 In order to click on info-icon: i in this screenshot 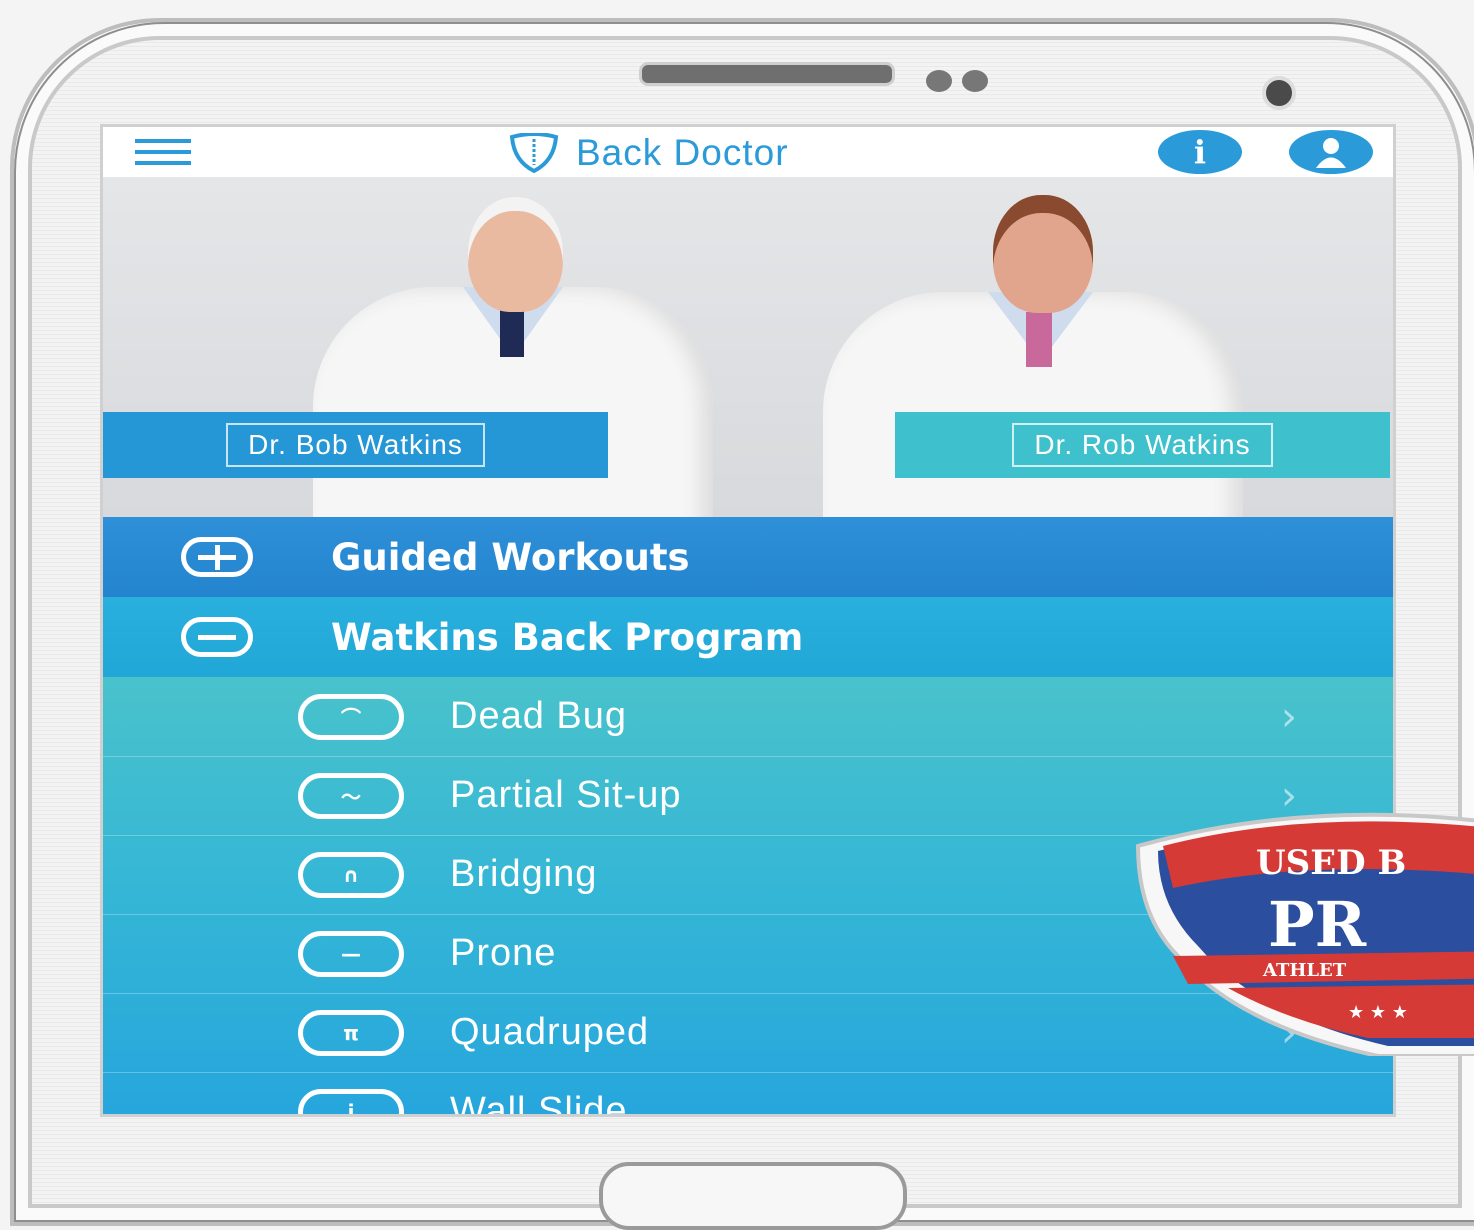, I will do `click(1200, 152)`.